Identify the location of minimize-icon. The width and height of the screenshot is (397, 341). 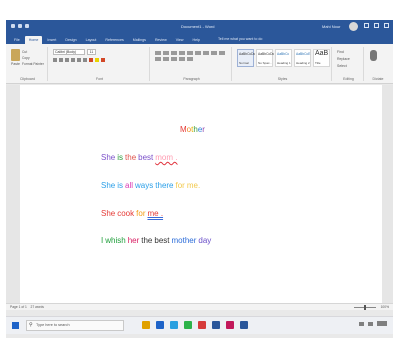
(366, 25).